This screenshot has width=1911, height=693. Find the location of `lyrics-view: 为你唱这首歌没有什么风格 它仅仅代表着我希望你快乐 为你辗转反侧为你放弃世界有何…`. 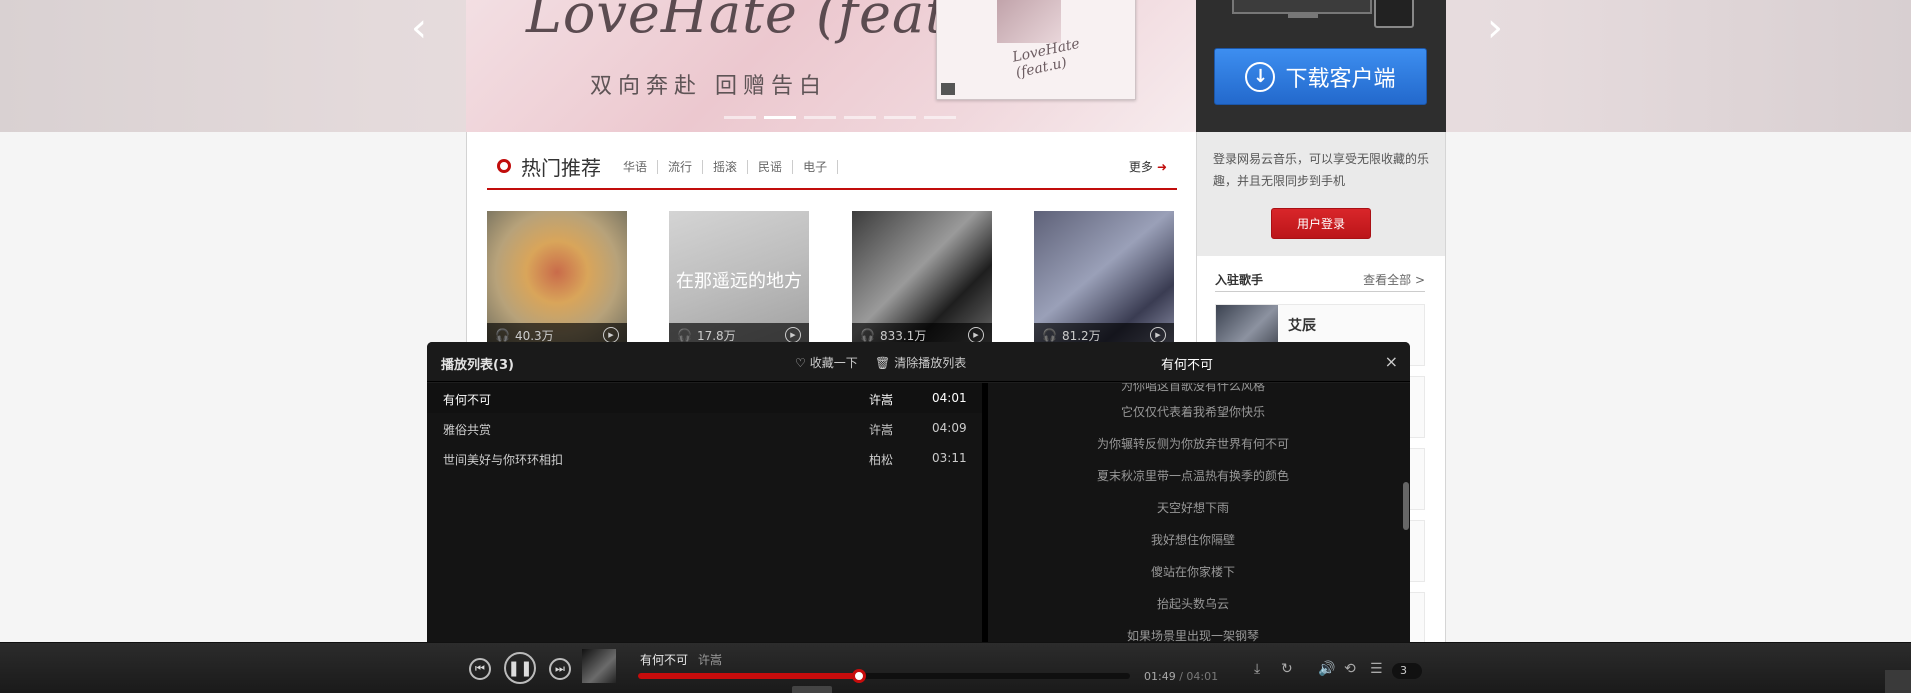

lyrics-view: 为你唱这首歌没有什么风格 它仅仅代表着我希望你快乐 为你辗转反侧为你放弃世界有何… is located at coordinates (1199, 513).